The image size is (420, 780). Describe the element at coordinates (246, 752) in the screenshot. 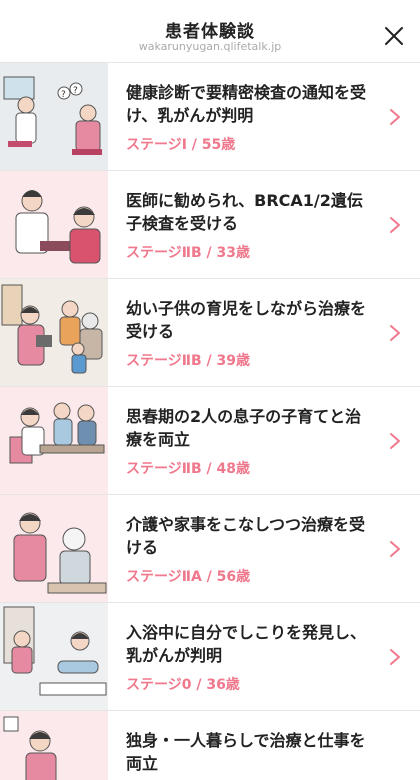

I see `story-headline: 独身・一人暮らしで治療と仕事を両立` at that location.